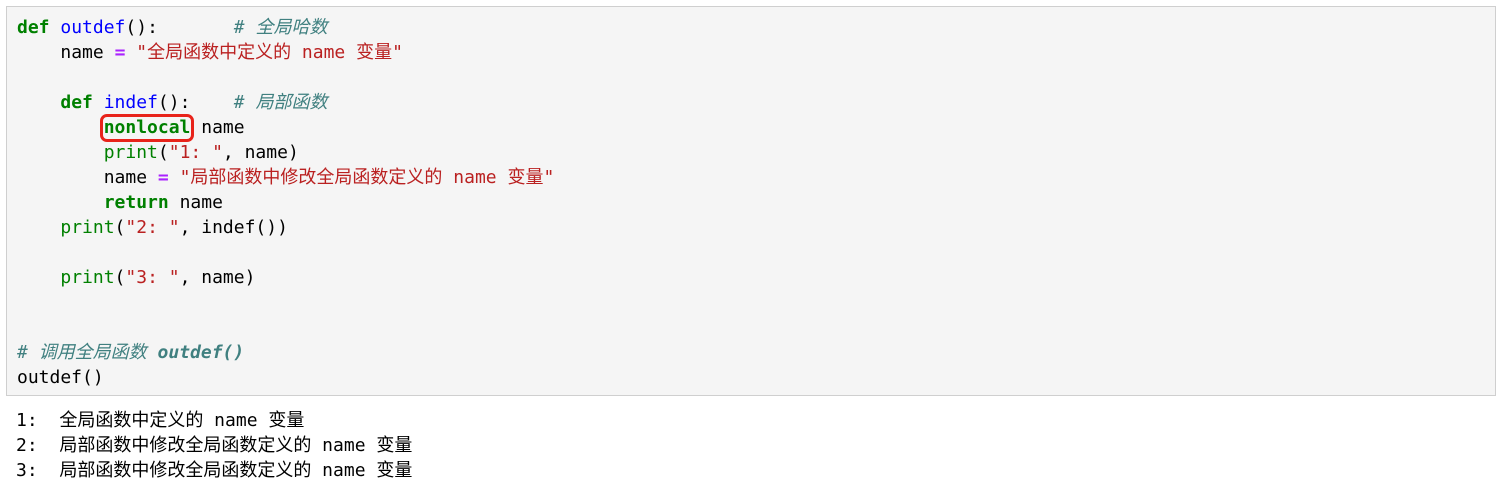 Image resolution: width=1506 pixels, height=492 pixels. Describe the element at coordinates (82, 352) in the screenshot. I see `comment: # 调用全局函数` at that location.